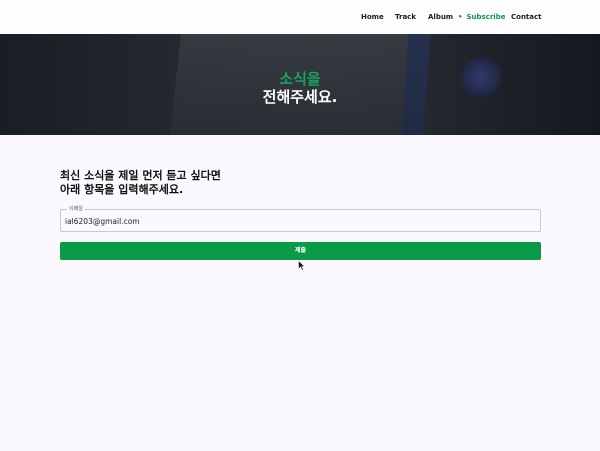 Image resolution: width=600 pixels, height=451 pixels. I want to click on form-intro-line2: 아래 항목을 입력해주세요., so click(122, 189).